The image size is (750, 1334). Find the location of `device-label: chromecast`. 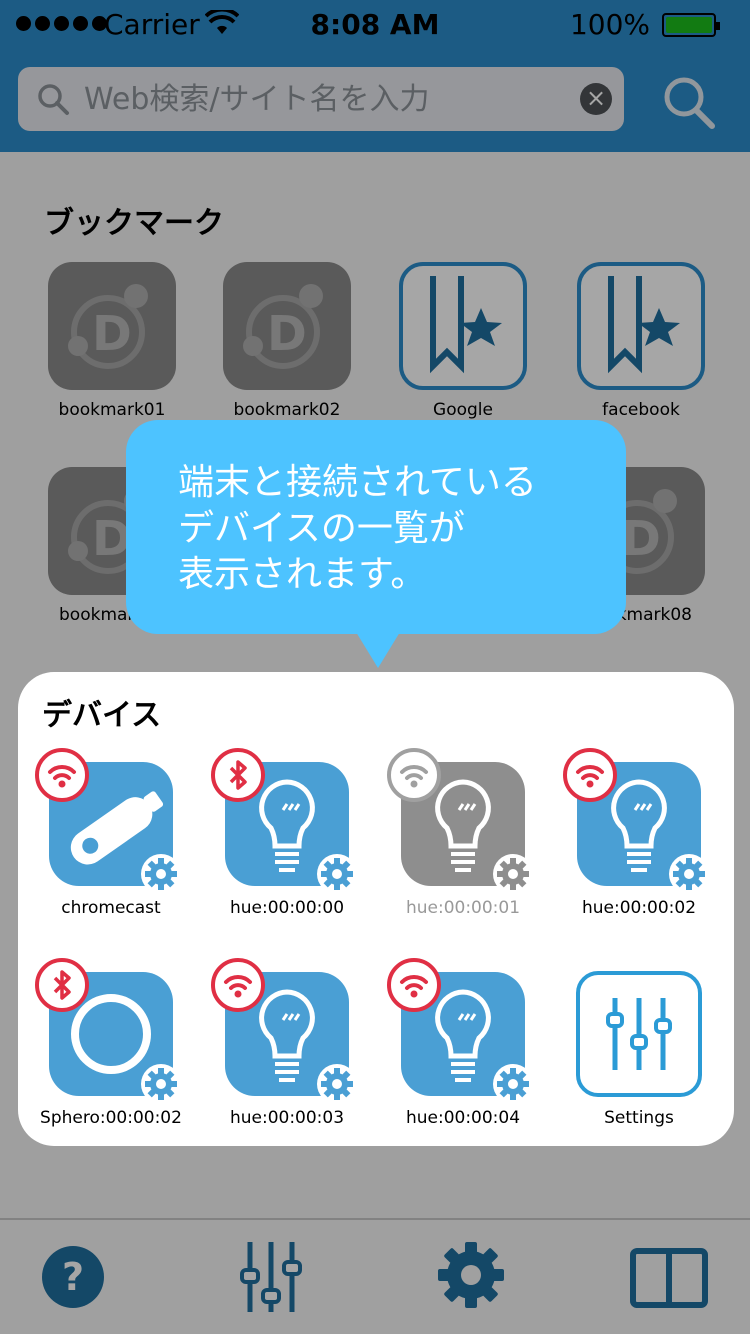

device-label: chromecast is located at coordinates (111, 908).